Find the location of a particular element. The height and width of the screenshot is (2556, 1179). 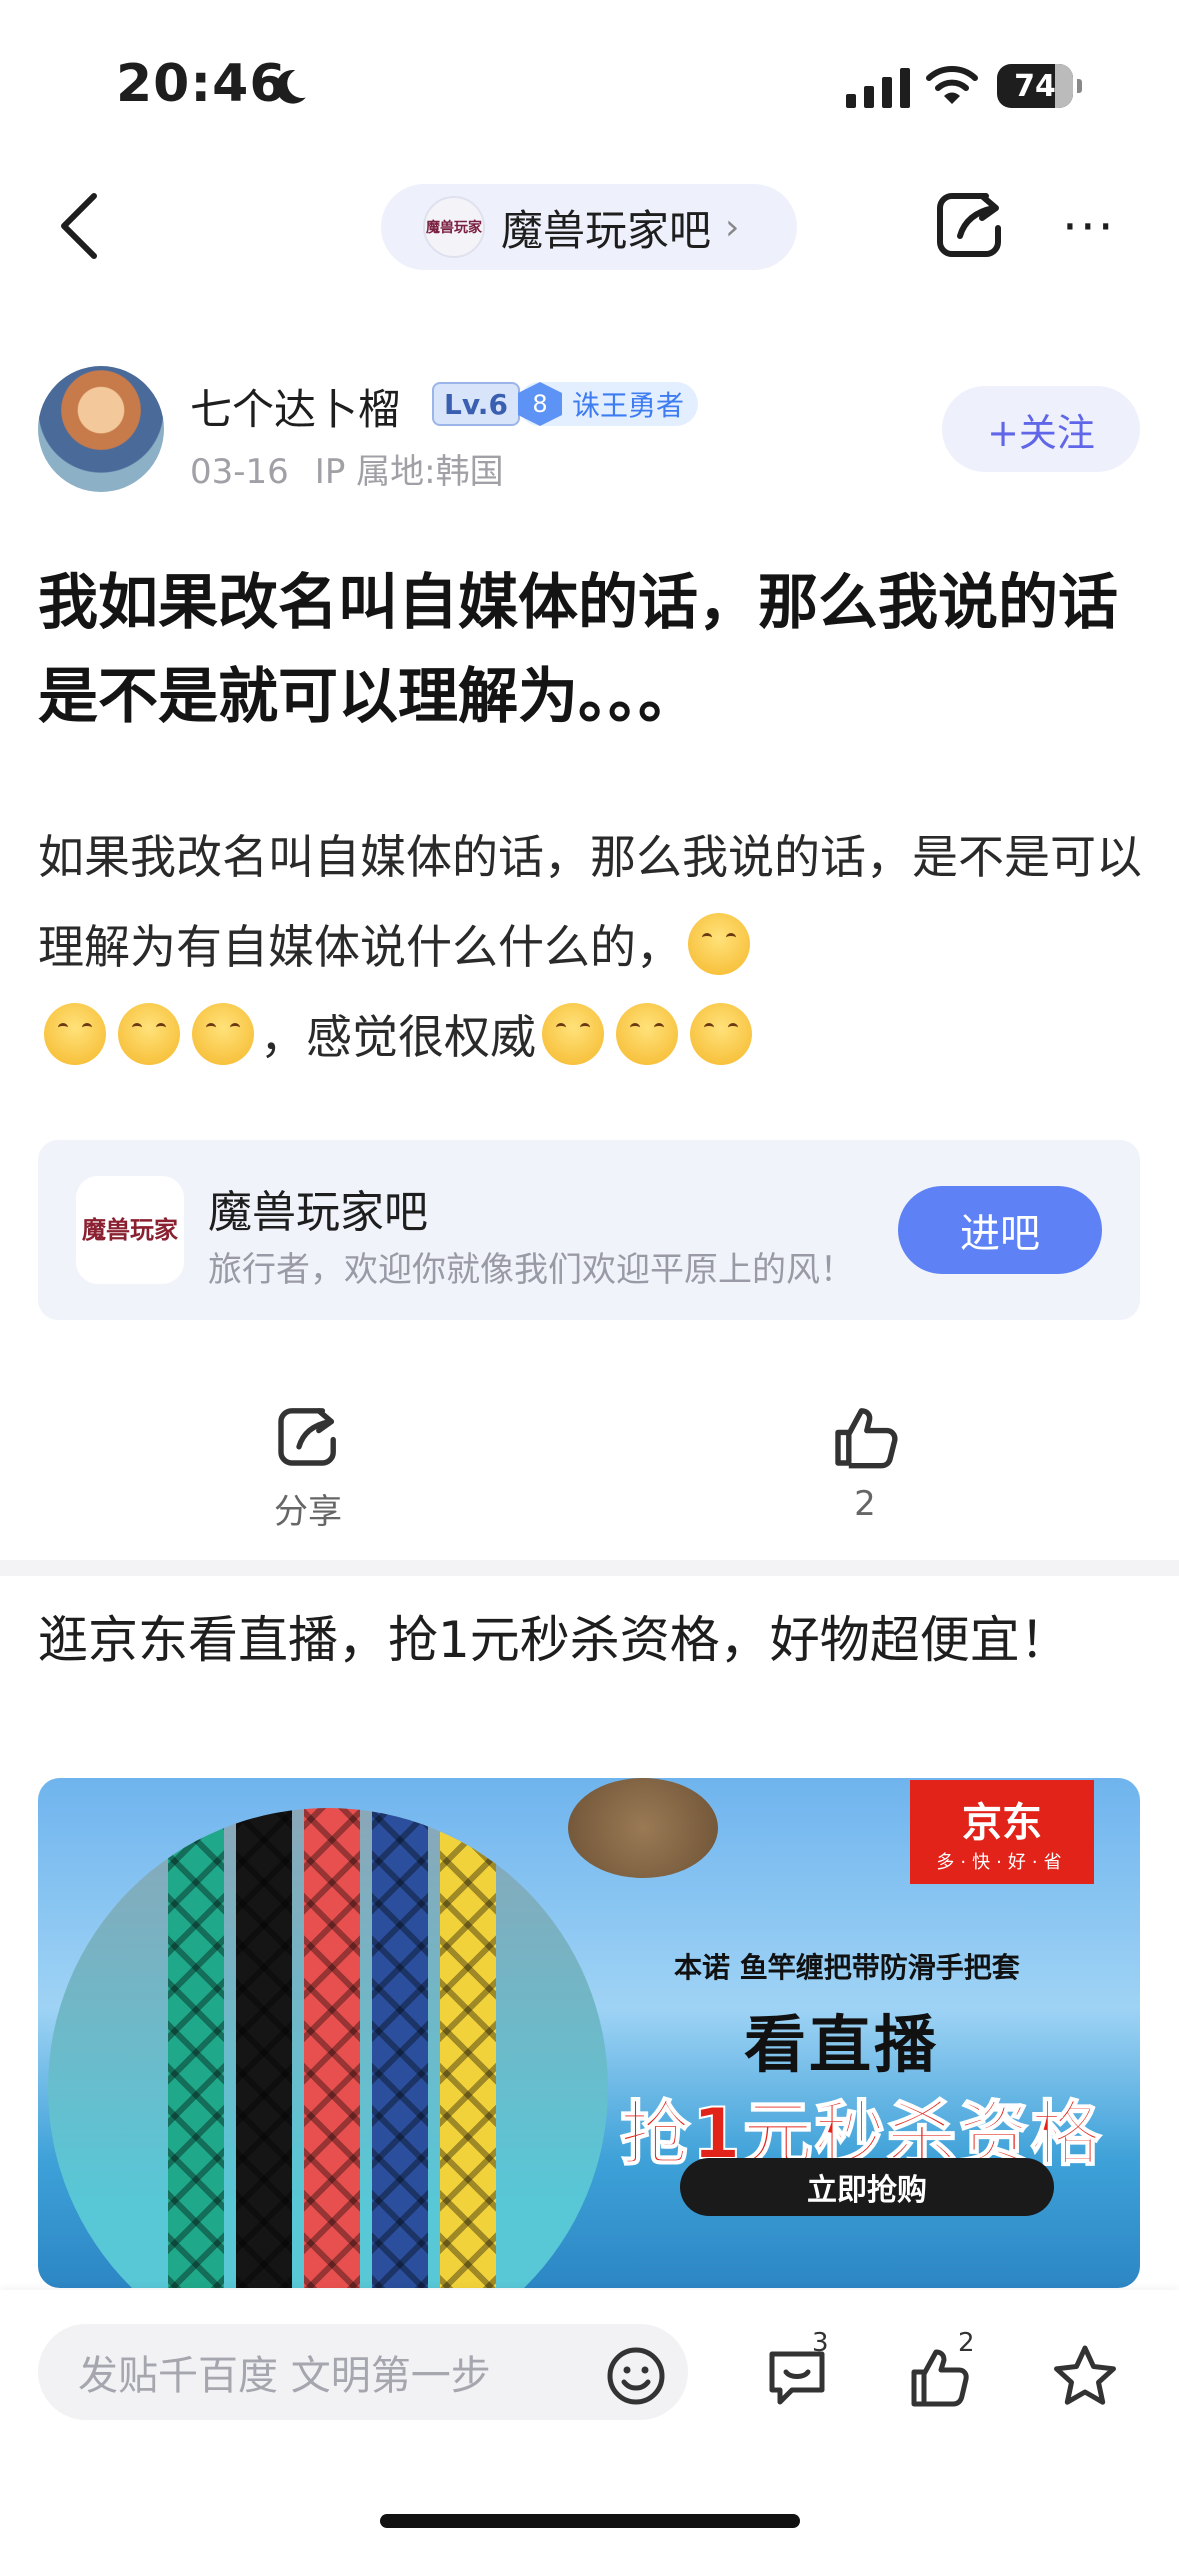

ad-product-image is located at coordinates (328, 2048).